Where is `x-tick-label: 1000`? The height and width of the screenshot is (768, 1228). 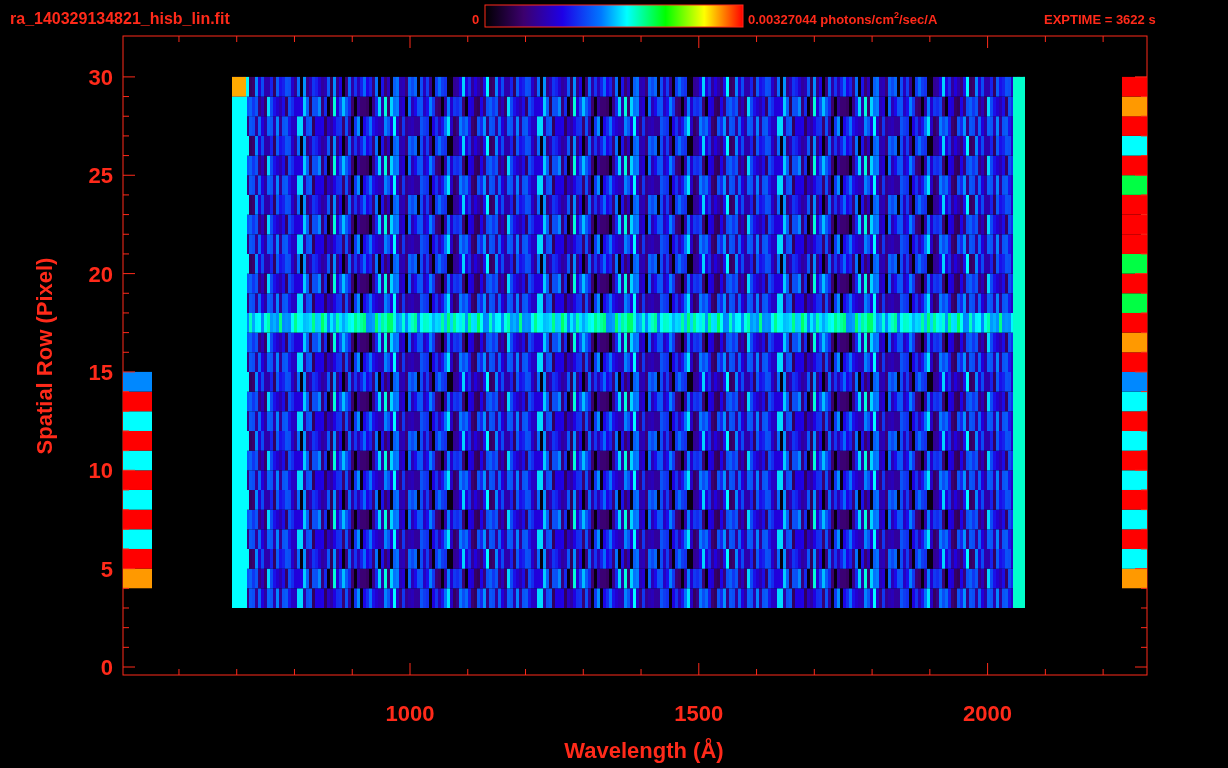
x-tick-label: 1000 is located at coordinates (410, 713).